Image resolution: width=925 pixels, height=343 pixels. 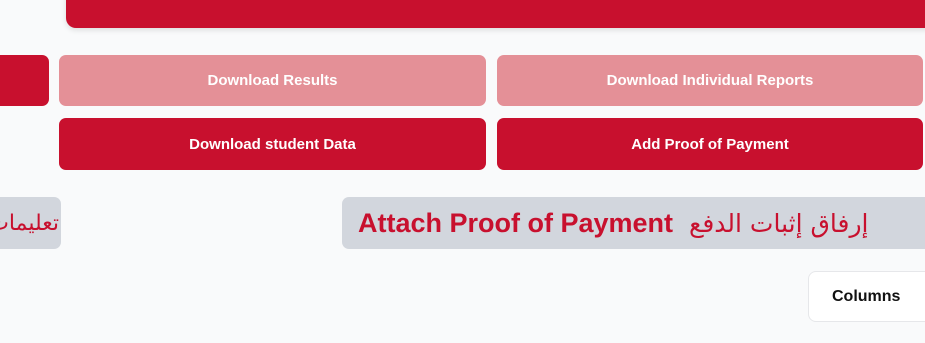 What do you see at coordinates (495, 14) in the screenshot?
I see `top-banner` at bounding box center [495, 14].